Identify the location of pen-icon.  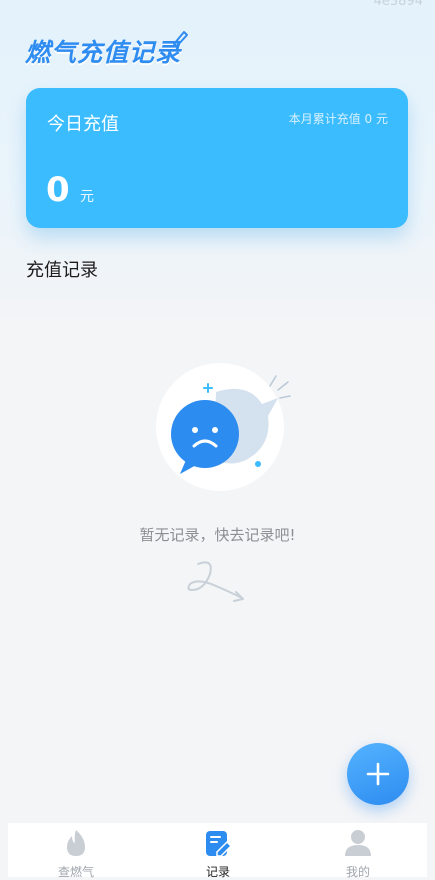
(180, 39).